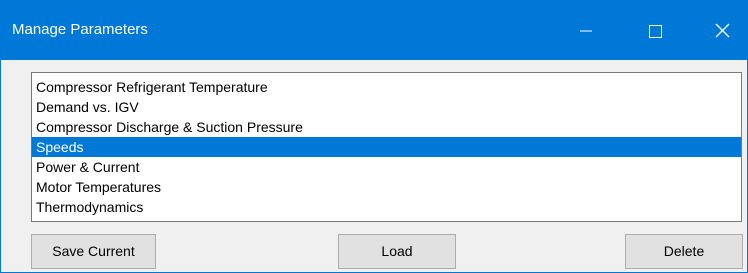 This screenshot has width=748, height=273. What do you see at coordinates (386, 127) in the screenshot?
I see `list-item: Compressor Discharge & Suction Pressure` at bounding box center [386, 127].